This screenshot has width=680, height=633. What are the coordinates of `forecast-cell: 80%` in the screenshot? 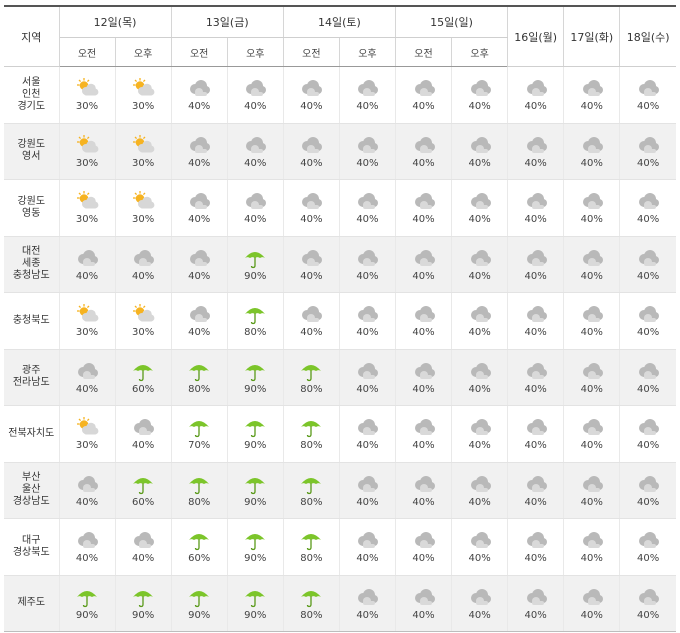 It's located at (311, 547).